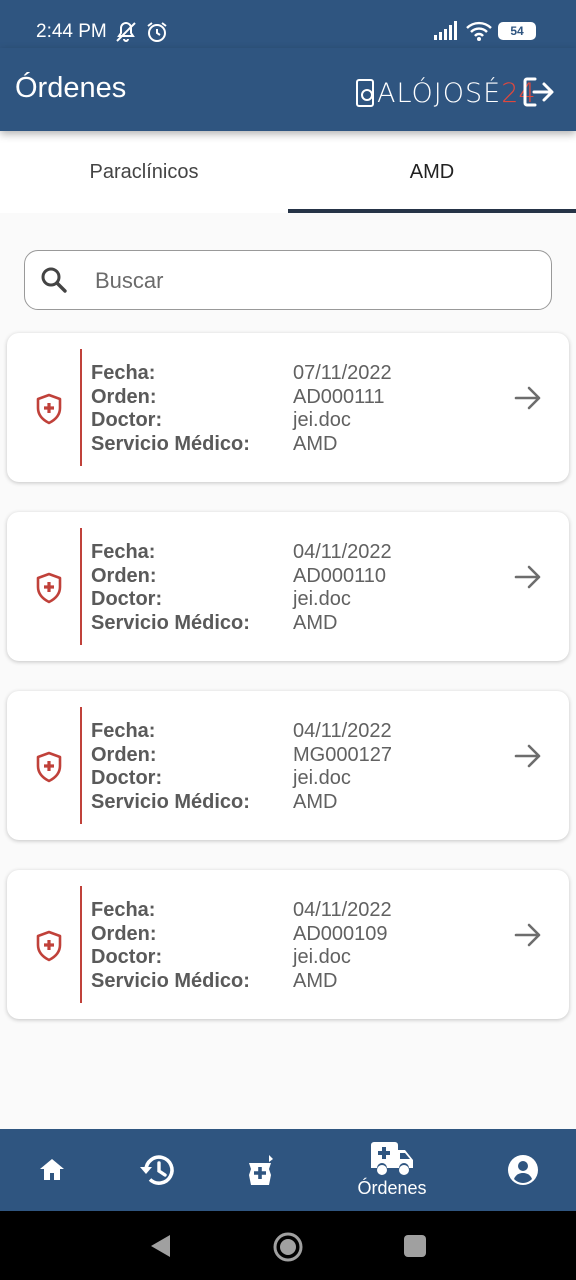  I want to click on search-icon, so click(54, 280).